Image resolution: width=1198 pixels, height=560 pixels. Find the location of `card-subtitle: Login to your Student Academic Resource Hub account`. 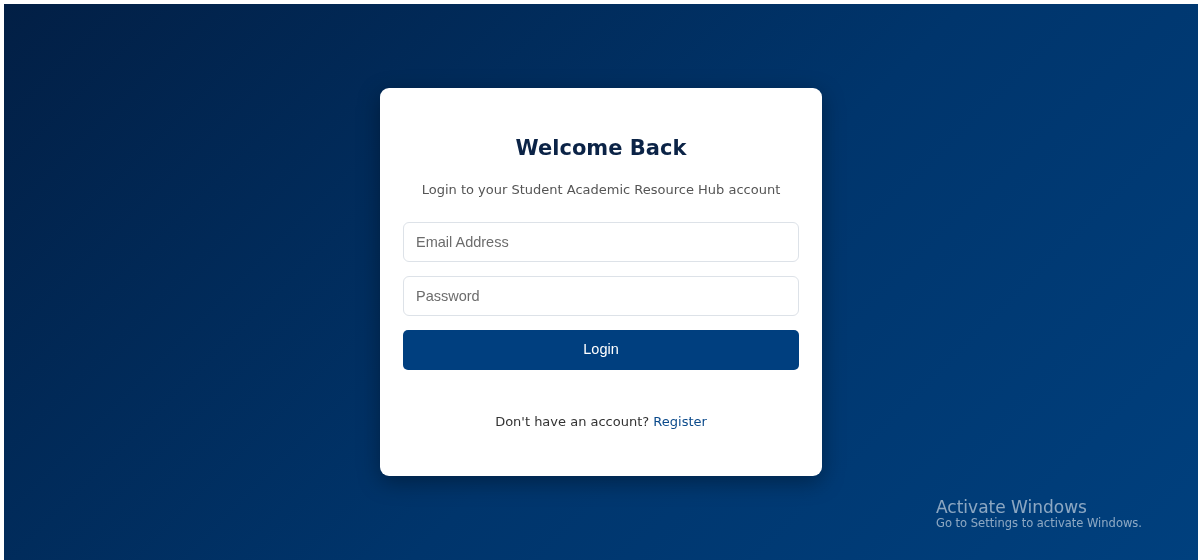

card-subtitle: Login to your Student Academic Resource Hub account is located at coordinates (601, 190).